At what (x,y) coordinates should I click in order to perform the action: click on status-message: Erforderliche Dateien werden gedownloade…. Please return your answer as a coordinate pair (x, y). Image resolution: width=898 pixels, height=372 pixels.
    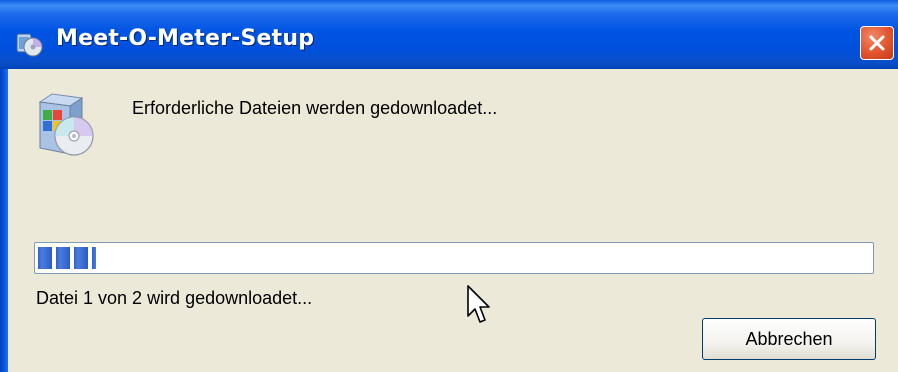
    Looking at the image, I should click on (315, 108).